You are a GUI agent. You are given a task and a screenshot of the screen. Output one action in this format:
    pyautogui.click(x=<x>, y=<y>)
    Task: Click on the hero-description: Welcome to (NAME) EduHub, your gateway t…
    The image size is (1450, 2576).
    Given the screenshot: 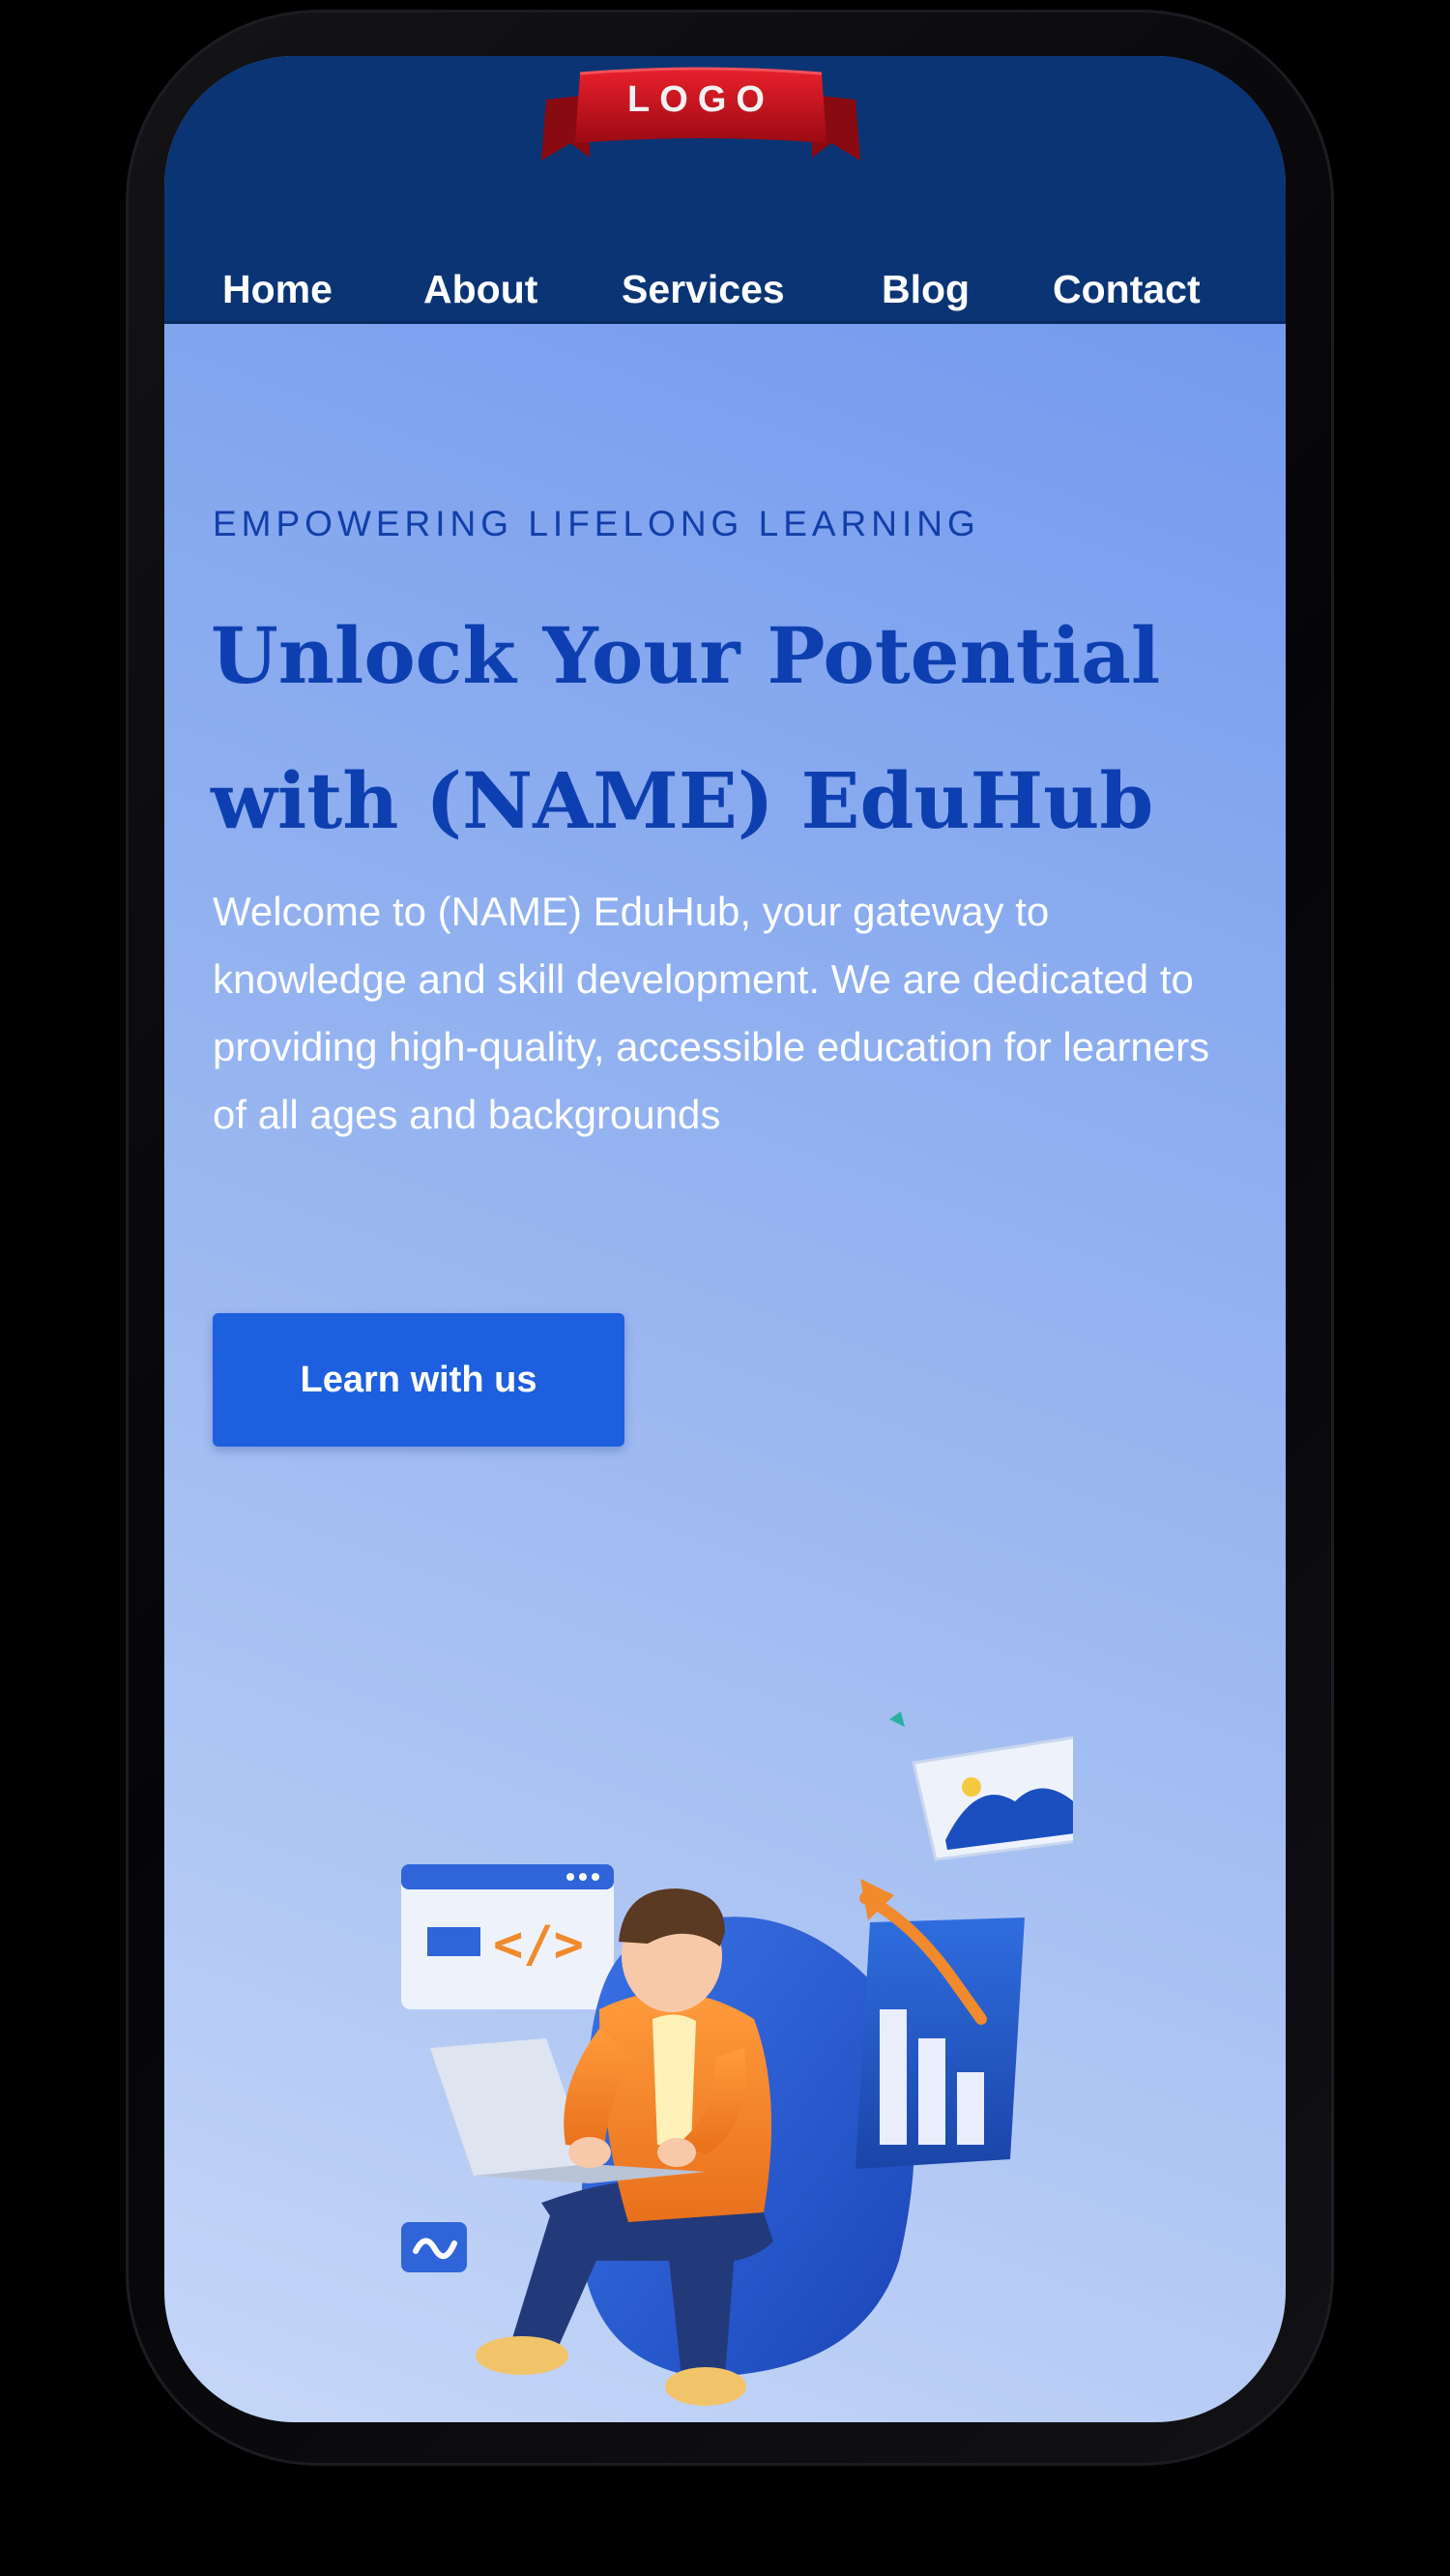 What is the action you would take?
    pyautogui.click(x=711, y=1013)
    